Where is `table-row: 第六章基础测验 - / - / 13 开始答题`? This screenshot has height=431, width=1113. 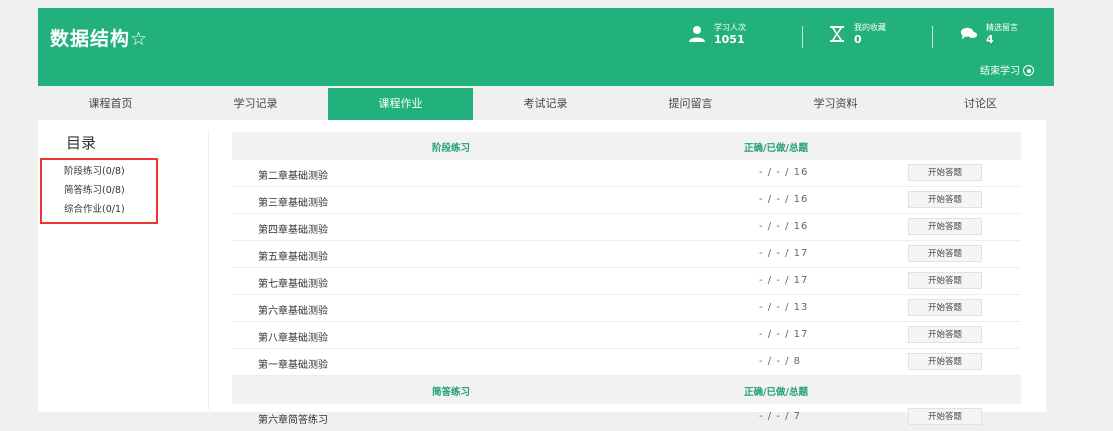
table-row: 第六章基础测验 - / - / 13 开始答题 is located at coordinates (626, 308).